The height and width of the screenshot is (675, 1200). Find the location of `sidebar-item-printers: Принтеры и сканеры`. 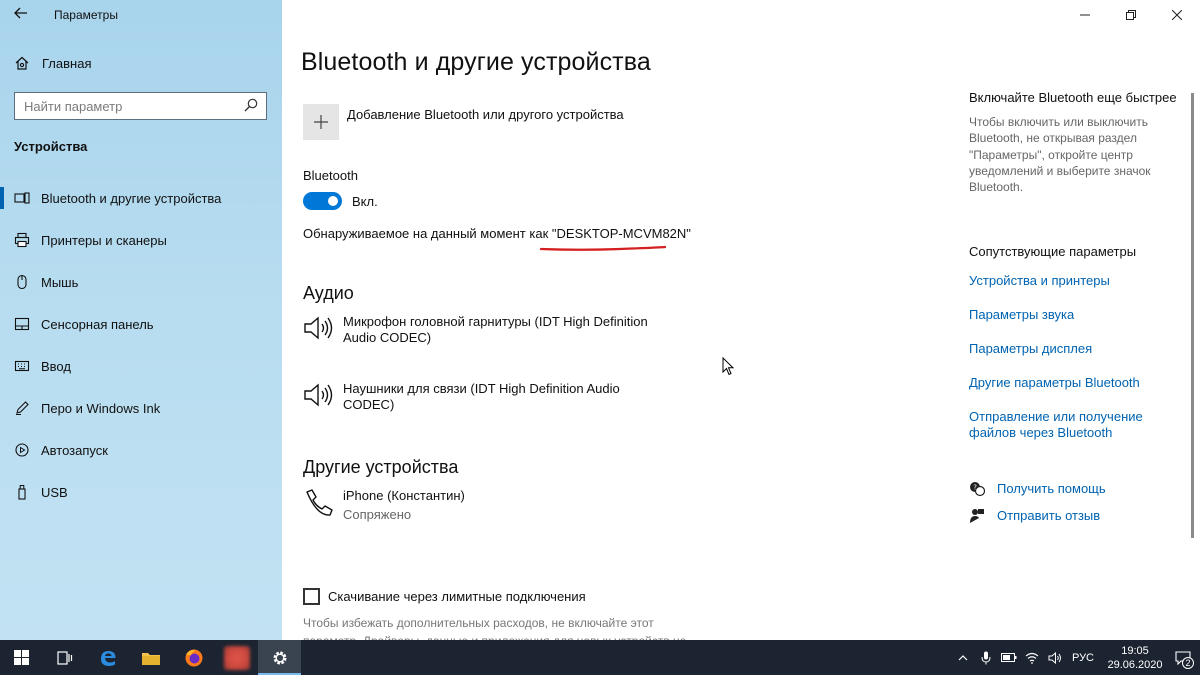

sidebar-item-printers: Принтеры и сканеры is located at coordinates (141, 240).